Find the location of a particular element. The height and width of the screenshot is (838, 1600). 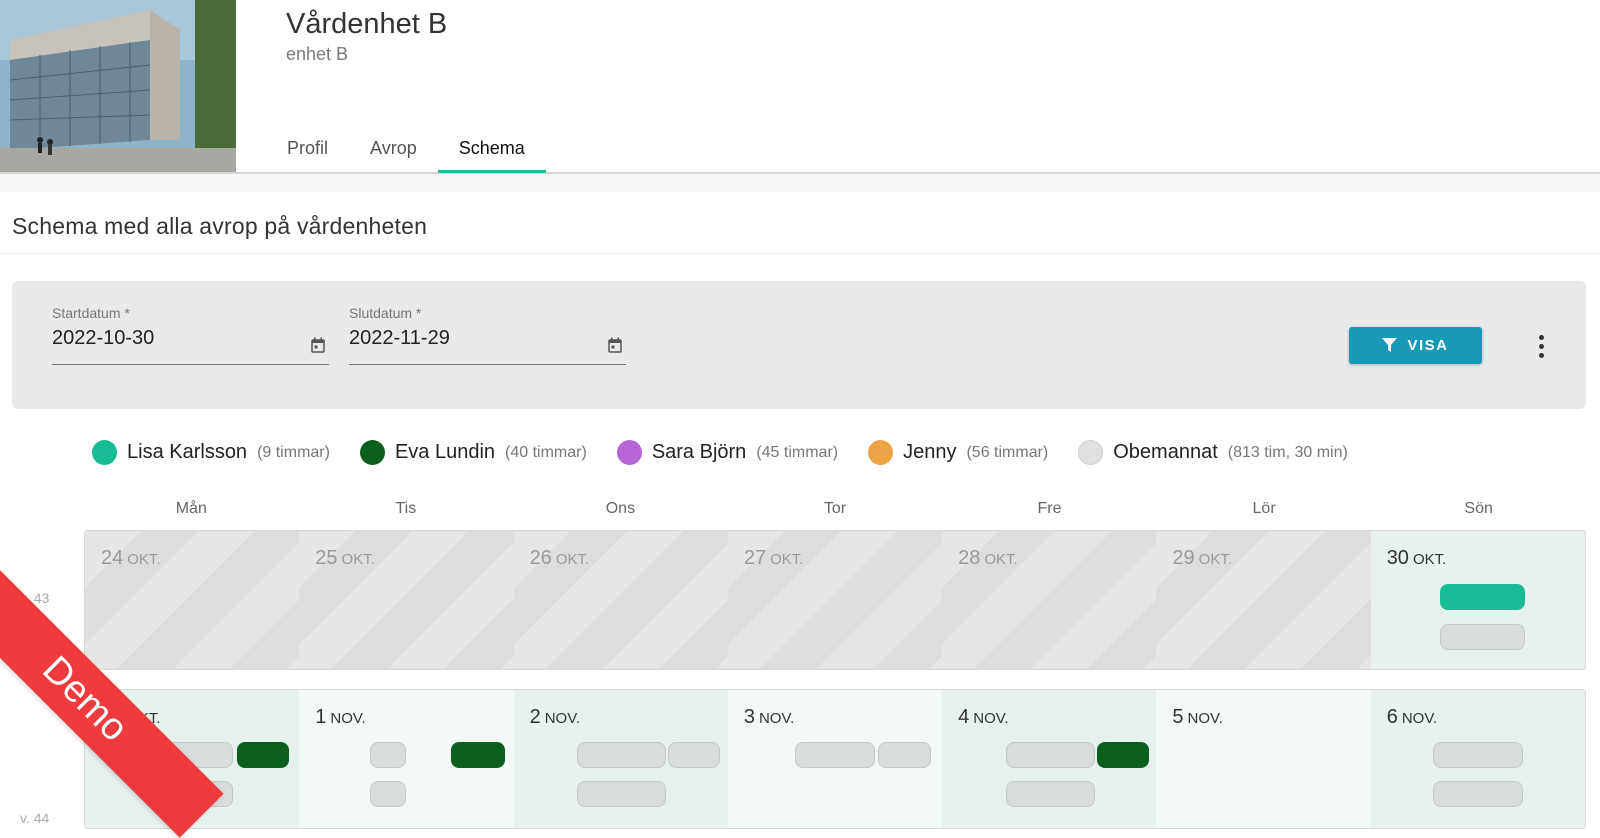

end-date-field: Slutdatum * is located at coordinates (487, 334).